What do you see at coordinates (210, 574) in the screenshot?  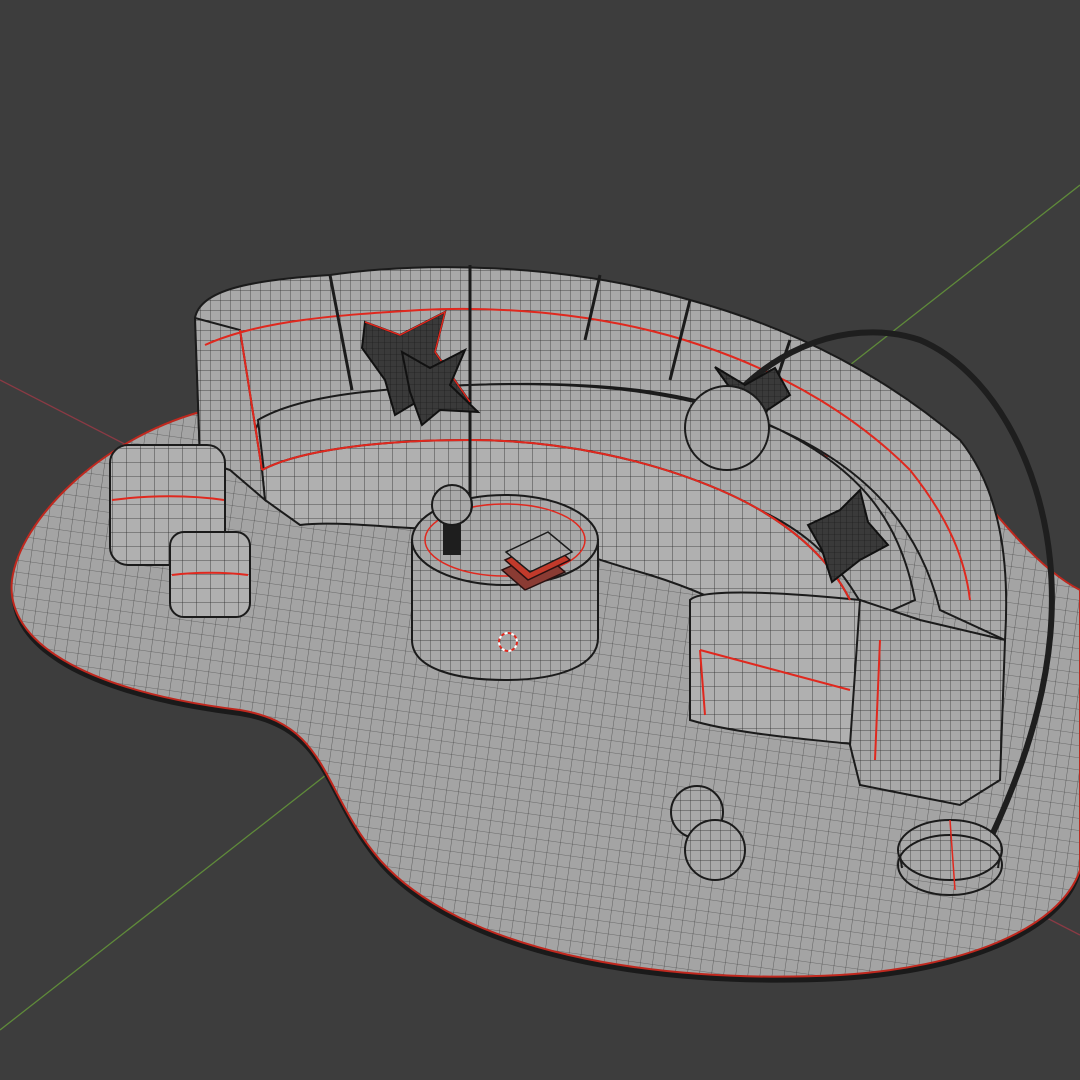 I see `ottoman-small` at bounding box center [210, 574].